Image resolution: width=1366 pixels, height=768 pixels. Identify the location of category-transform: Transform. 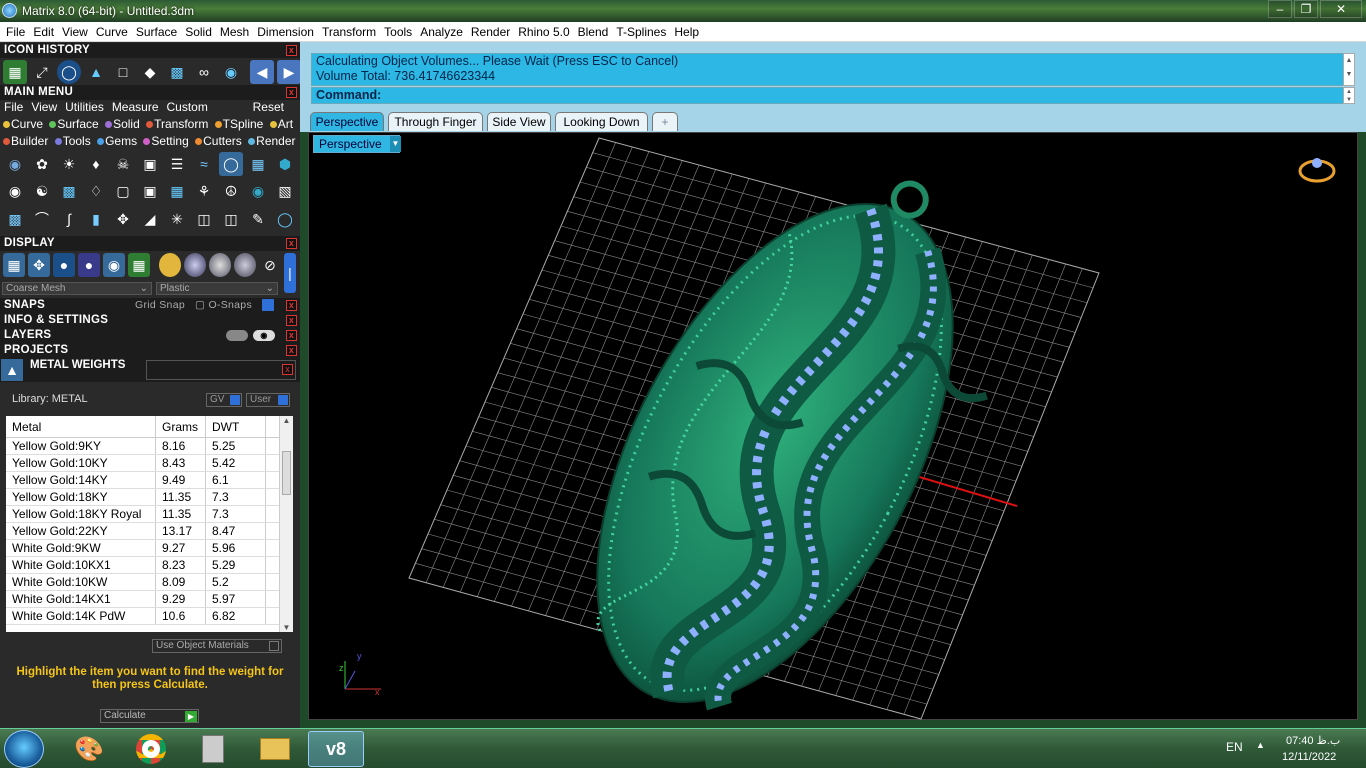
(175, 124).